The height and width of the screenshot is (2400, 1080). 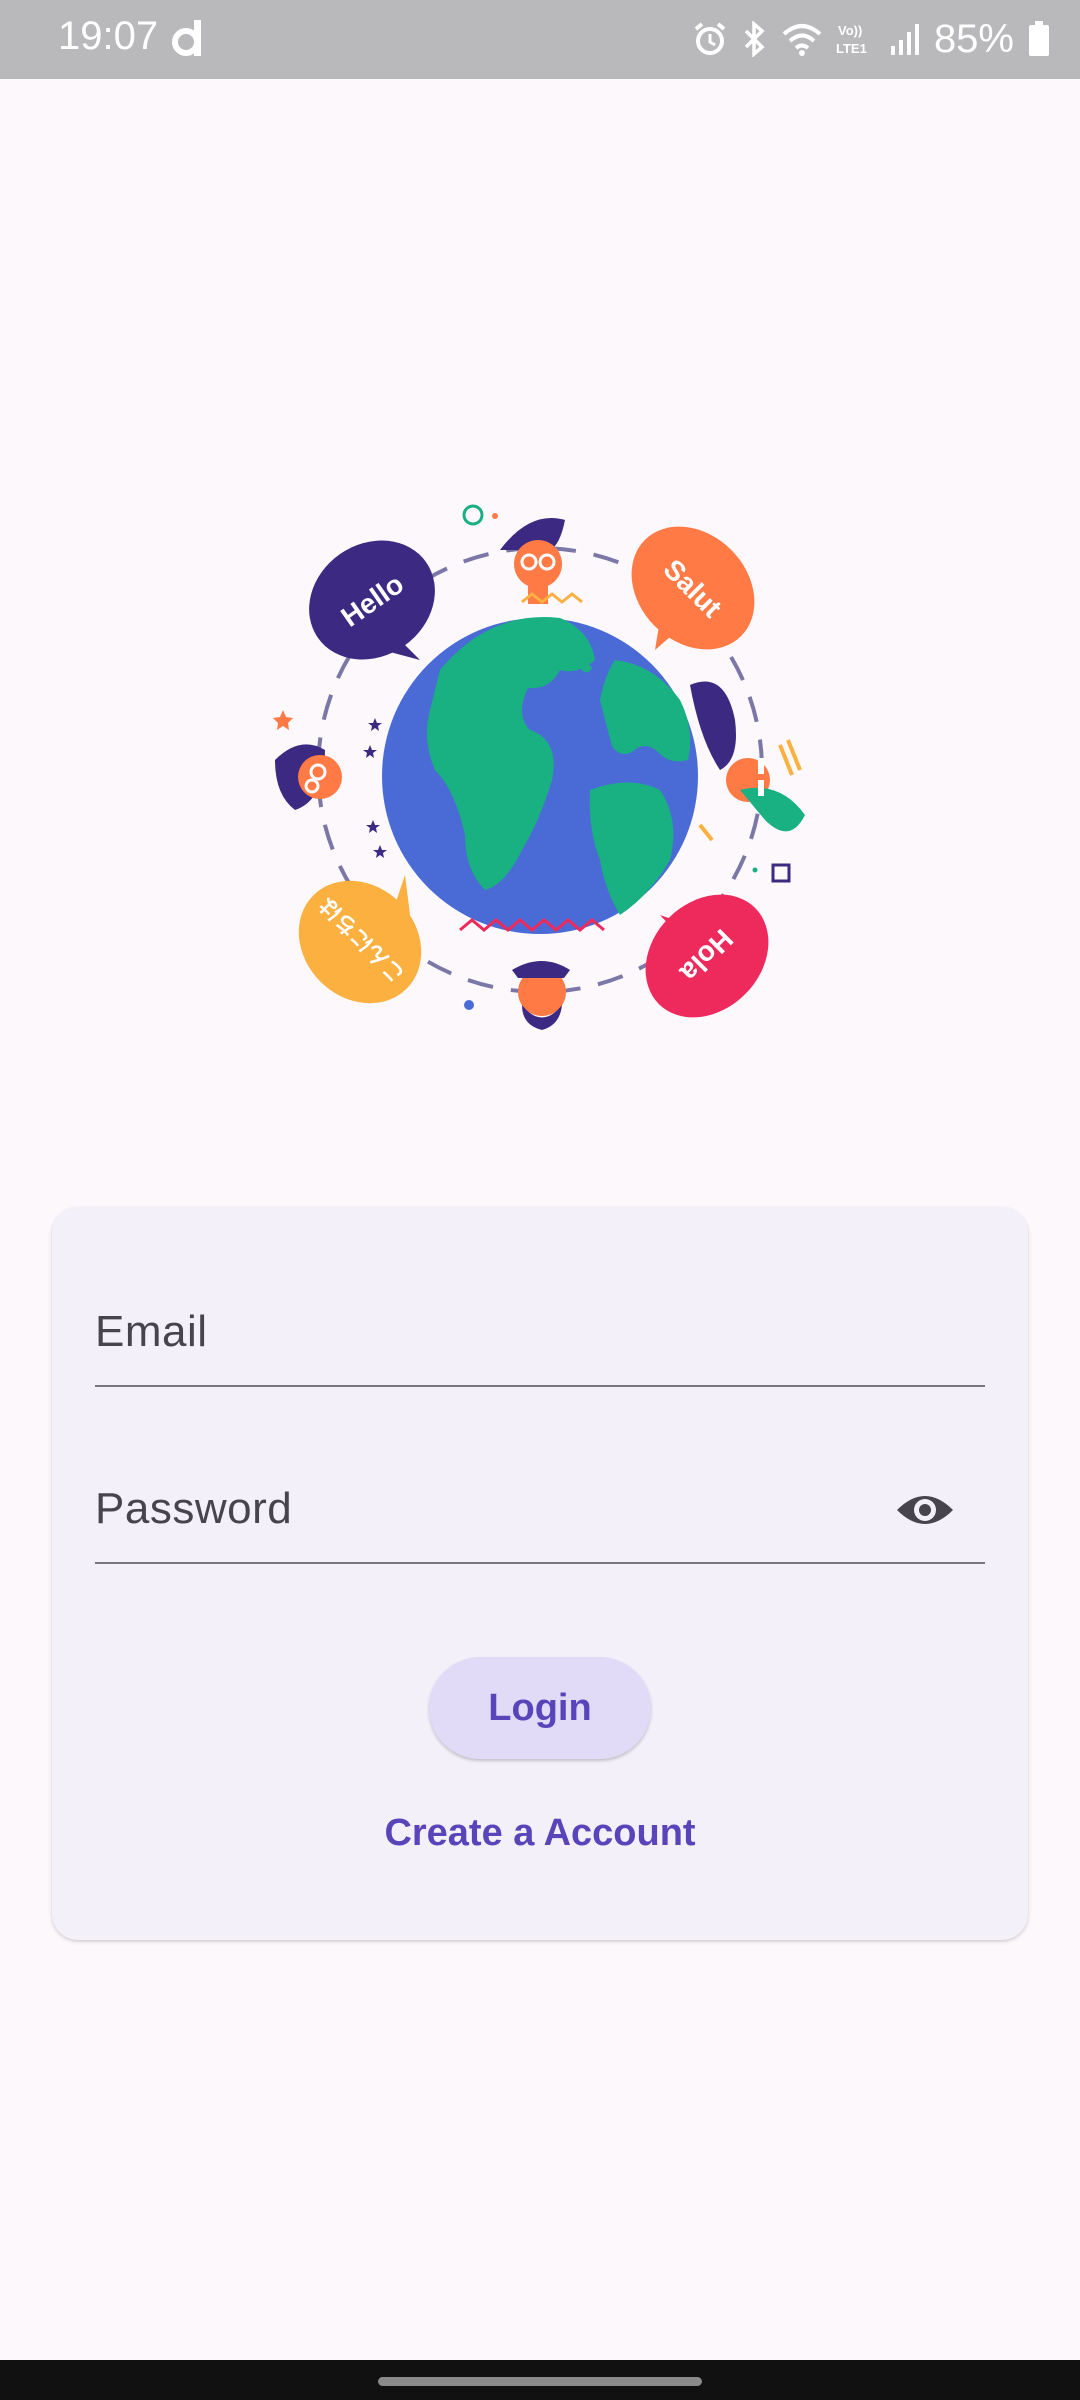 What do you see at coordinates (540, 1833) in the screenshot?
I see `create-account-link: Create a Account` at bounding box center [540, 1833].